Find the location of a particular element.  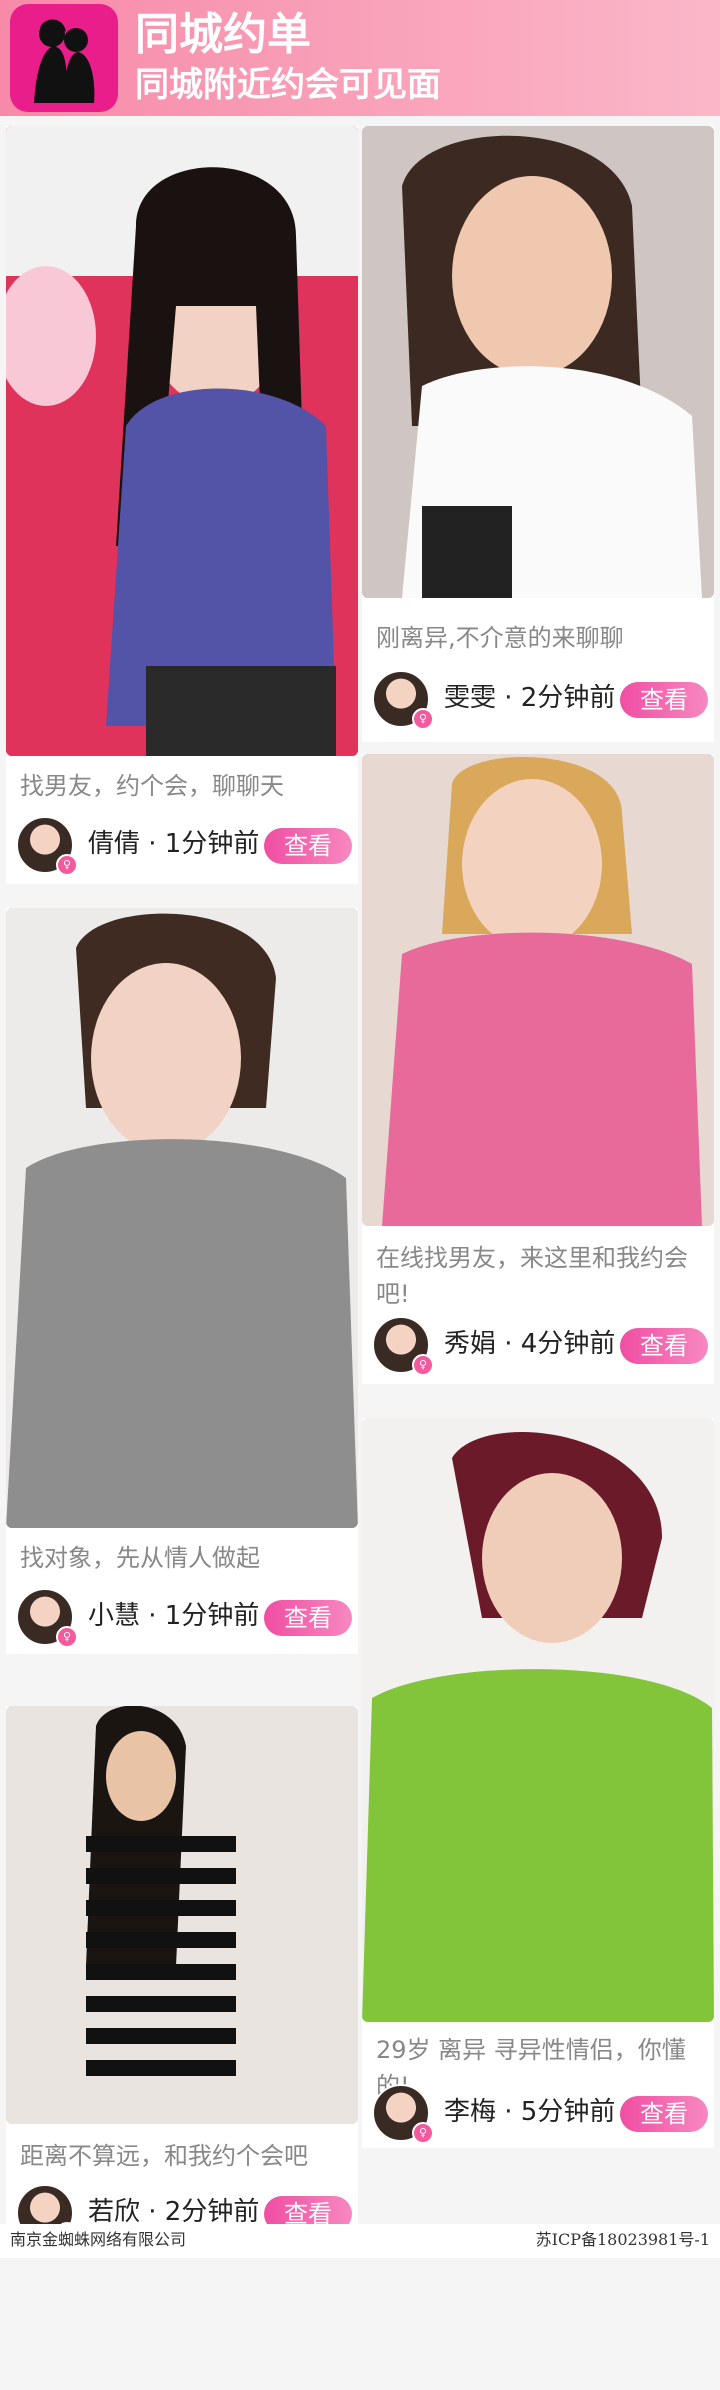

profile-meta: ♀ 秀娟 · 4分钟前 查看 is located at coordinates (540, 1346).